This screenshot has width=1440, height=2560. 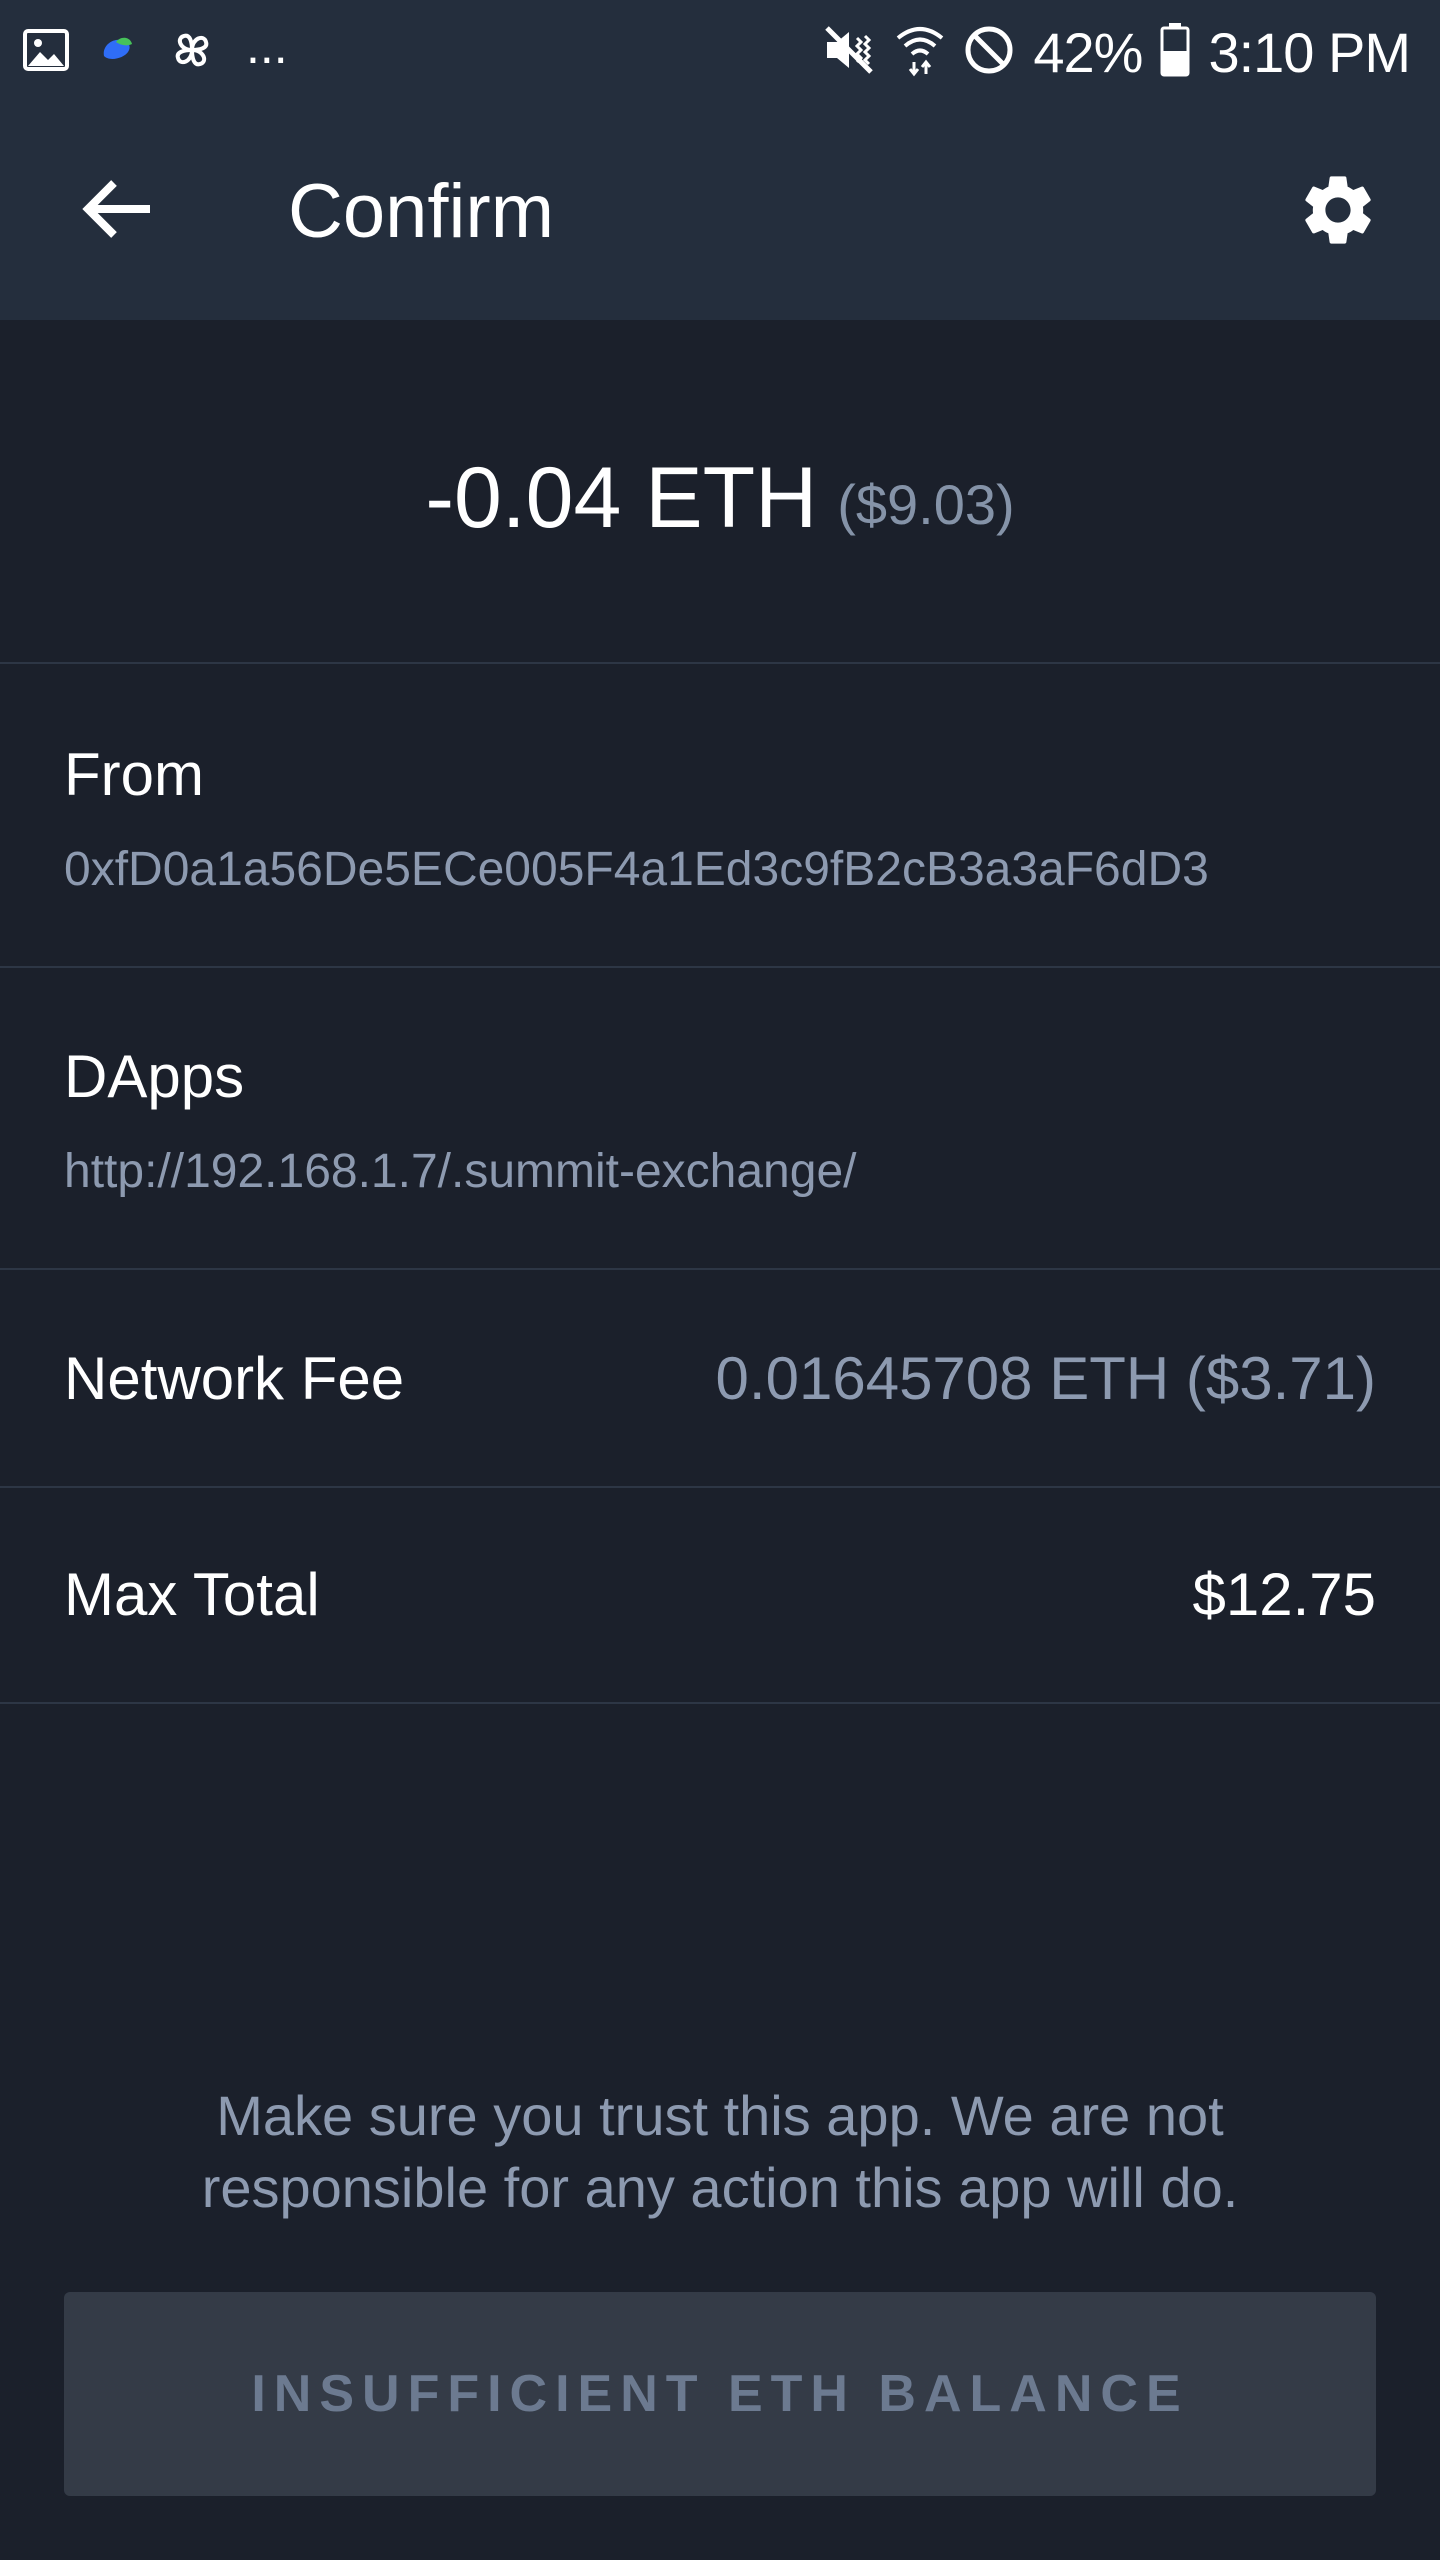 I want to click on settings-button, so click(x=1338, y=212).